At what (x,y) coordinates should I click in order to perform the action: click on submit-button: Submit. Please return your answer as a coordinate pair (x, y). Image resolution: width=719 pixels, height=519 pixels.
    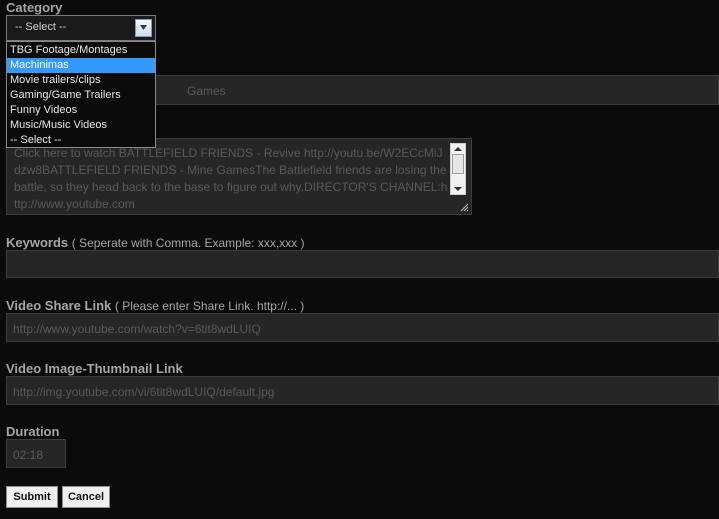
    Looking at the image, I should click on (32, 497).